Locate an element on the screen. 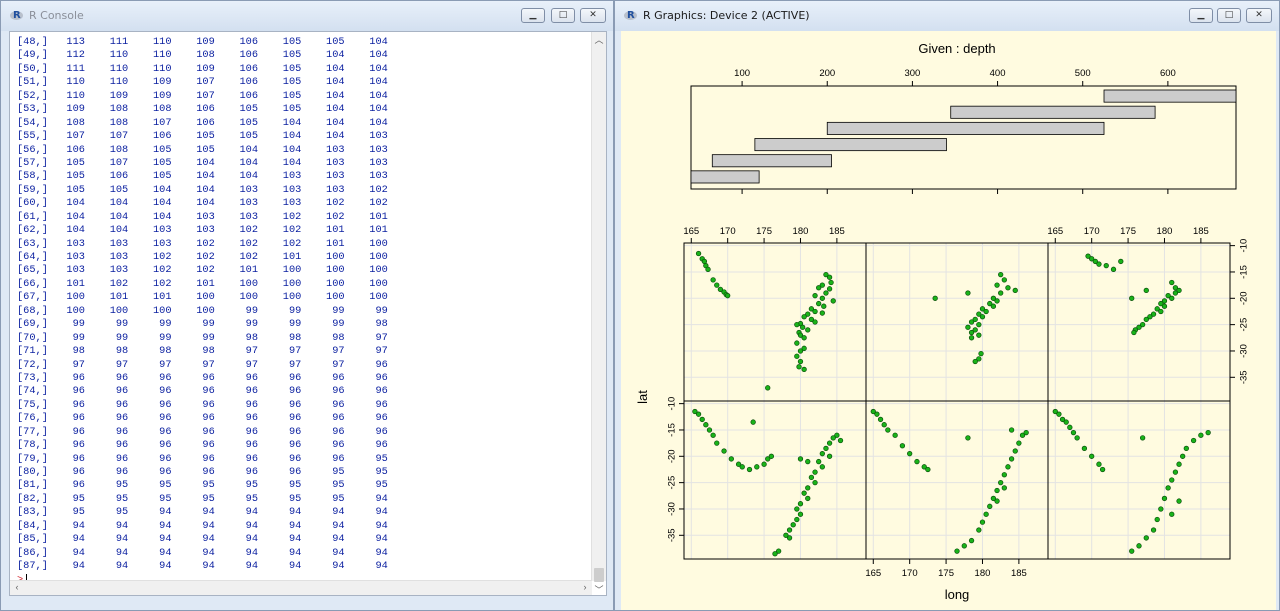 This screenshot has width=1280, height=611. vertical-scrollbar: ︿ ﹀ is located at coordinates (598, 313).